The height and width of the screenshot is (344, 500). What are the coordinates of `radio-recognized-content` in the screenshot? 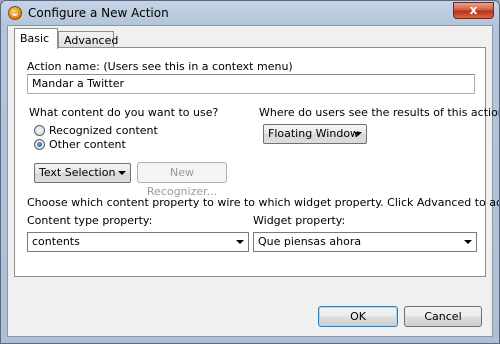 It's located at (39, 130).